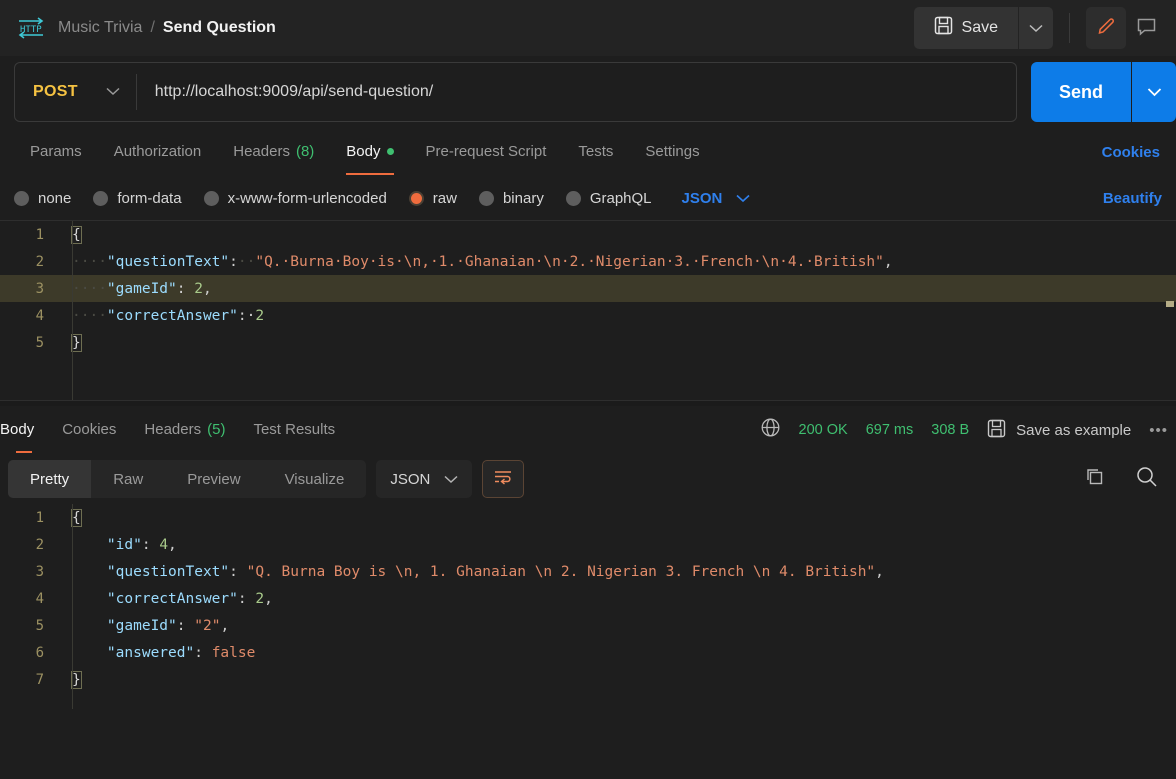 This screenshot has height=779, width=1176. I want to click on response-tab-body: Body, so click(24, 430).